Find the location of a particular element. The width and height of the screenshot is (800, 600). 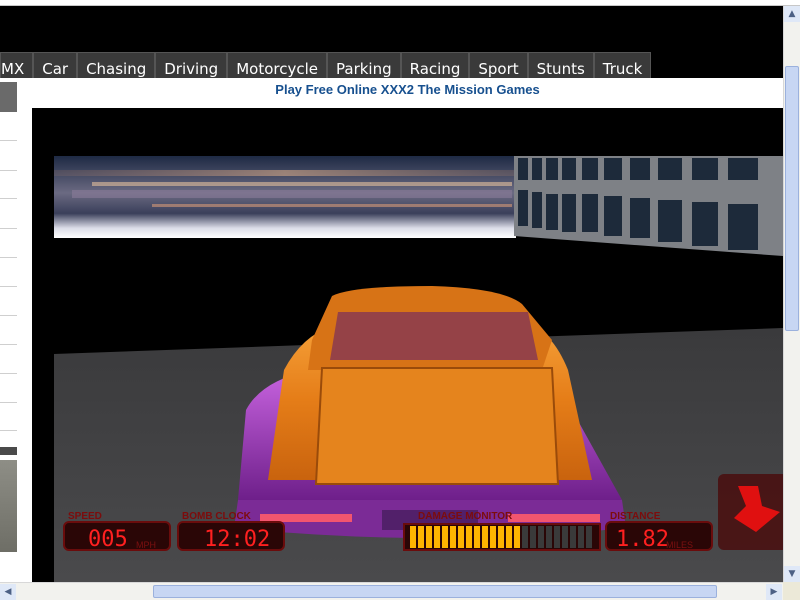

horizontal-scrollbar: ◀ ▶ is located at coordinates (391, 591).